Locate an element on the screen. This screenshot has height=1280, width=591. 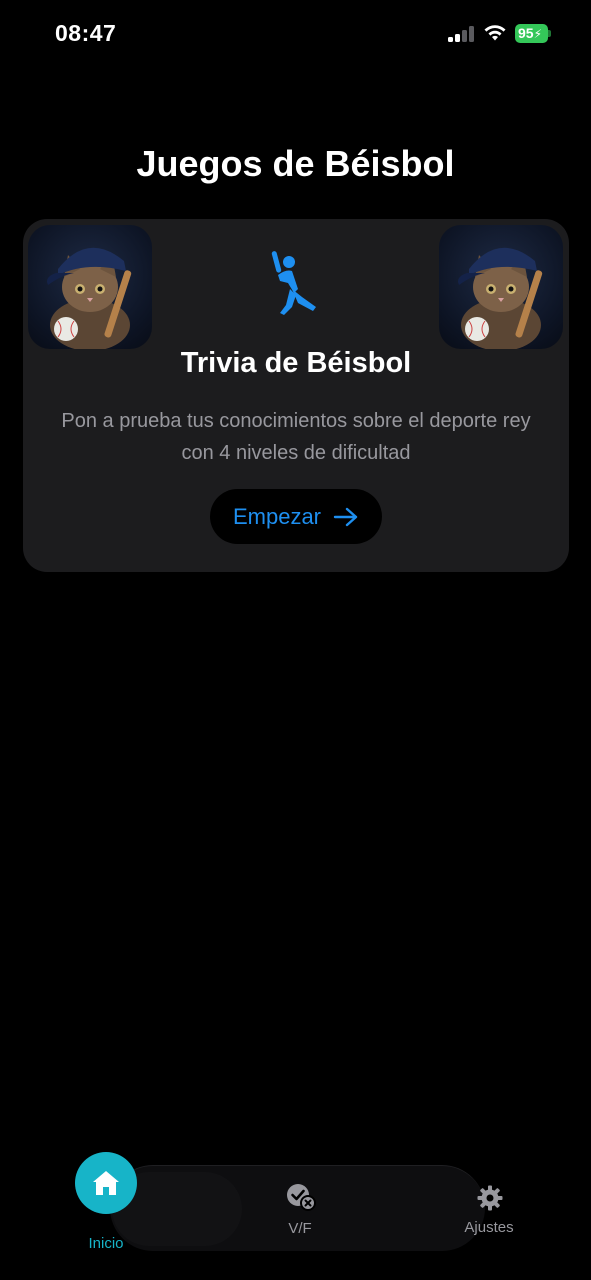
baseball-batter-icon is located at coordinates (293, 283).